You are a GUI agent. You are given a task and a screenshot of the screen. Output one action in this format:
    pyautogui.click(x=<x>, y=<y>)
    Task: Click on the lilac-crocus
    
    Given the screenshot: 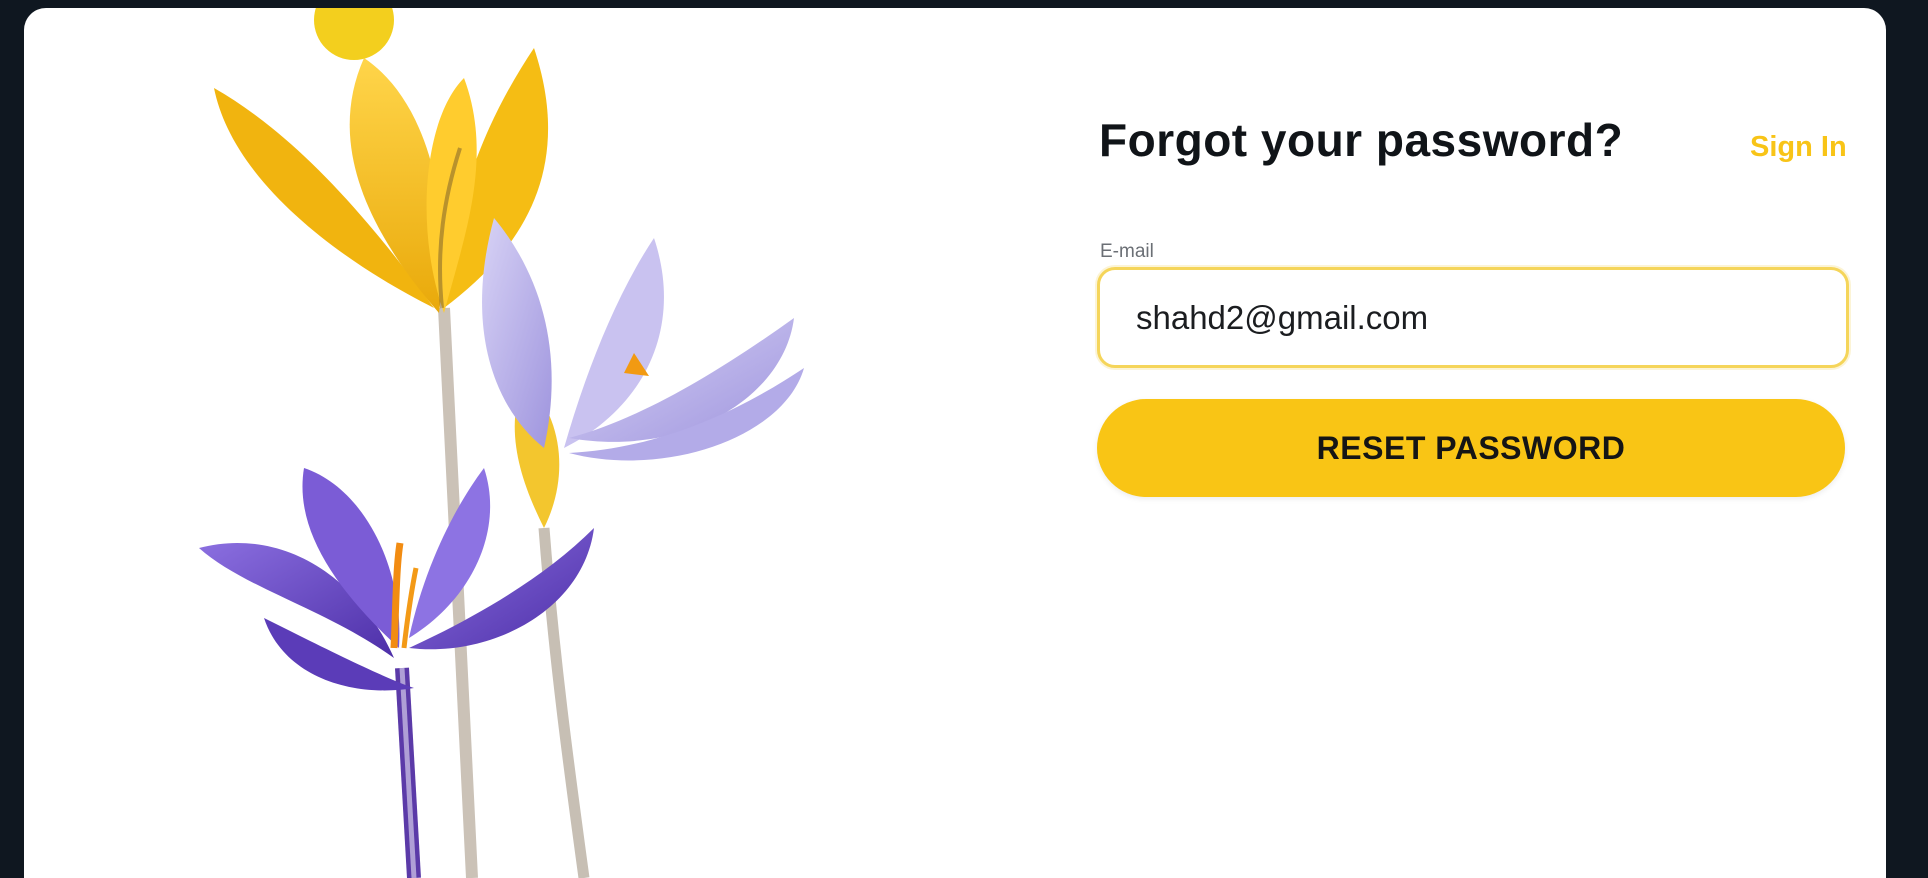 What is the action you would take?
    pyautogui.click(x=643, y=373)
    